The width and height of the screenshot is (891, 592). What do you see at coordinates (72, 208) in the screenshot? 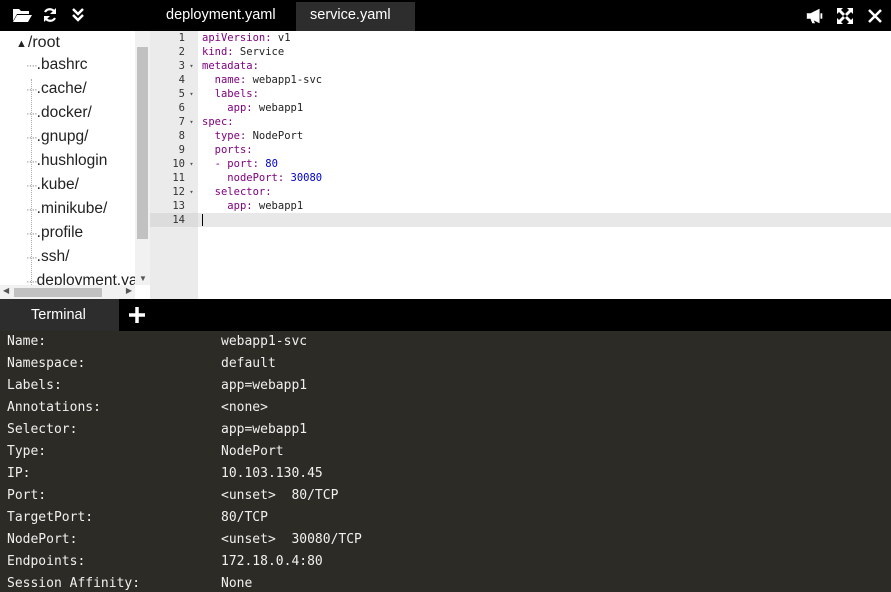
I see `tree-item-label: .minikube/` at bounding box center [72, 208].